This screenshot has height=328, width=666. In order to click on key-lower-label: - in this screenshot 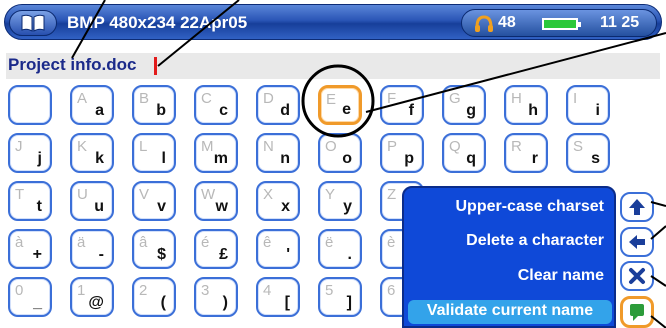, I will do `click(101, 254)`.